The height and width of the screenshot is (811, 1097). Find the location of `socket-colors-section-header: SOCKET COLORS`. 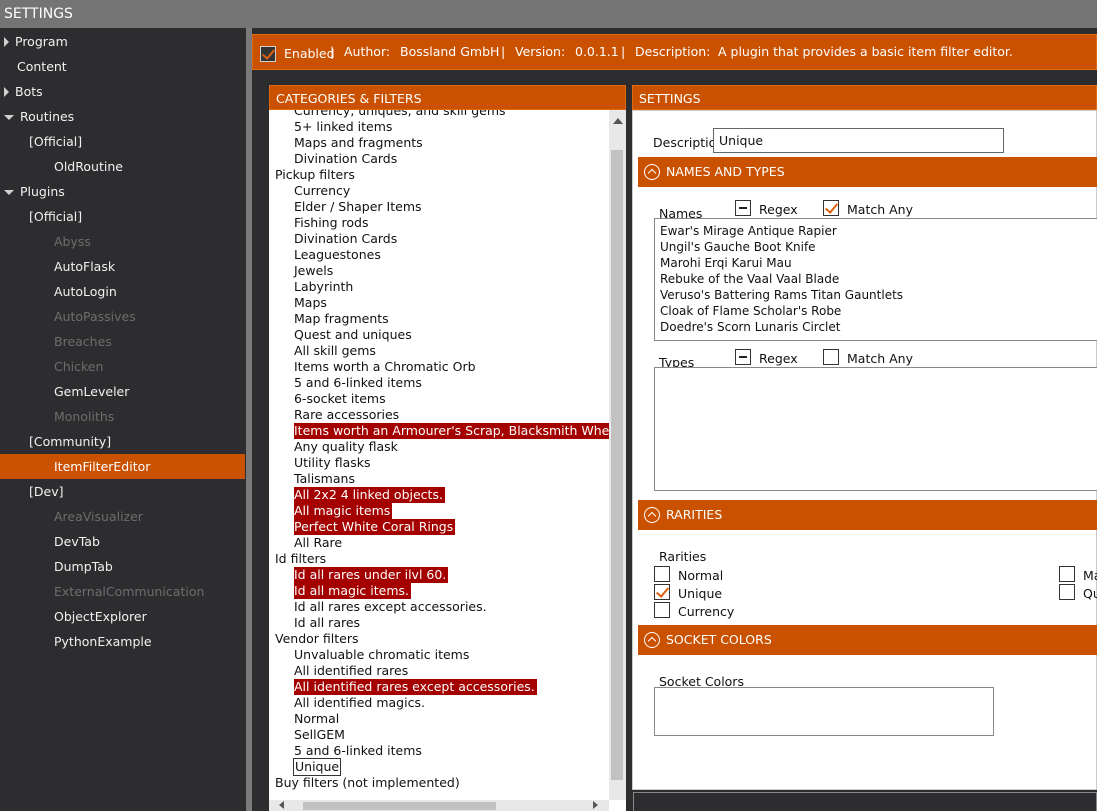

socket-colors-section-header: SOCKET COLORS is located at coordinates (867, 640).